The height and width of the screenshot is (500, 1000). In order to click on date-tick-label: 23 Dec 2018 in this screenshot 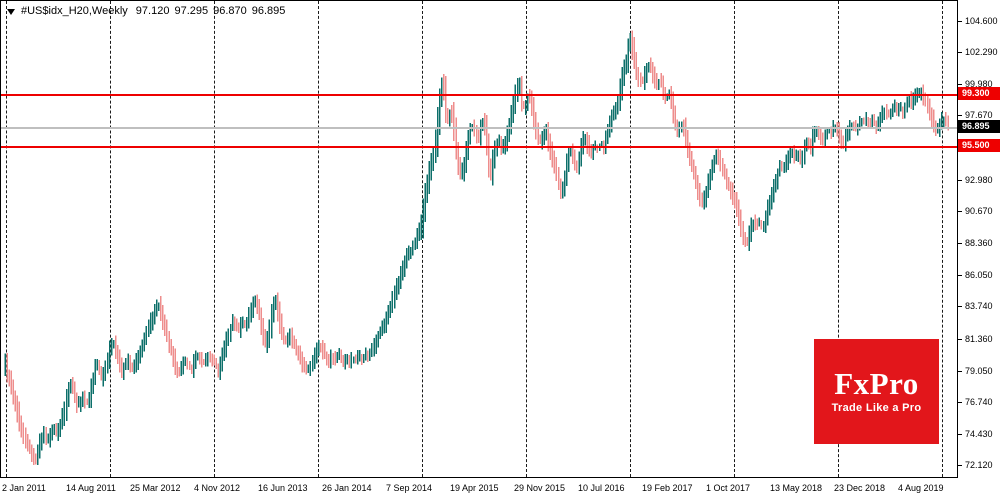, I will do `click(860, 488)`.